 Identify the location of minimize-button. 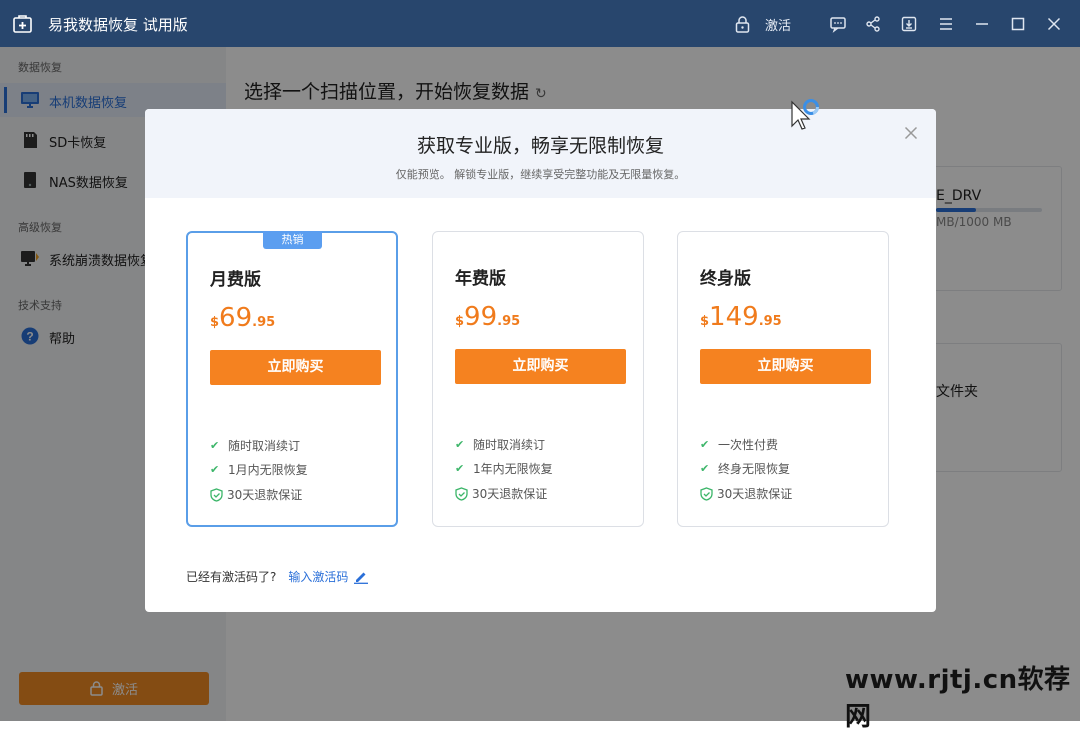
(982, 24).